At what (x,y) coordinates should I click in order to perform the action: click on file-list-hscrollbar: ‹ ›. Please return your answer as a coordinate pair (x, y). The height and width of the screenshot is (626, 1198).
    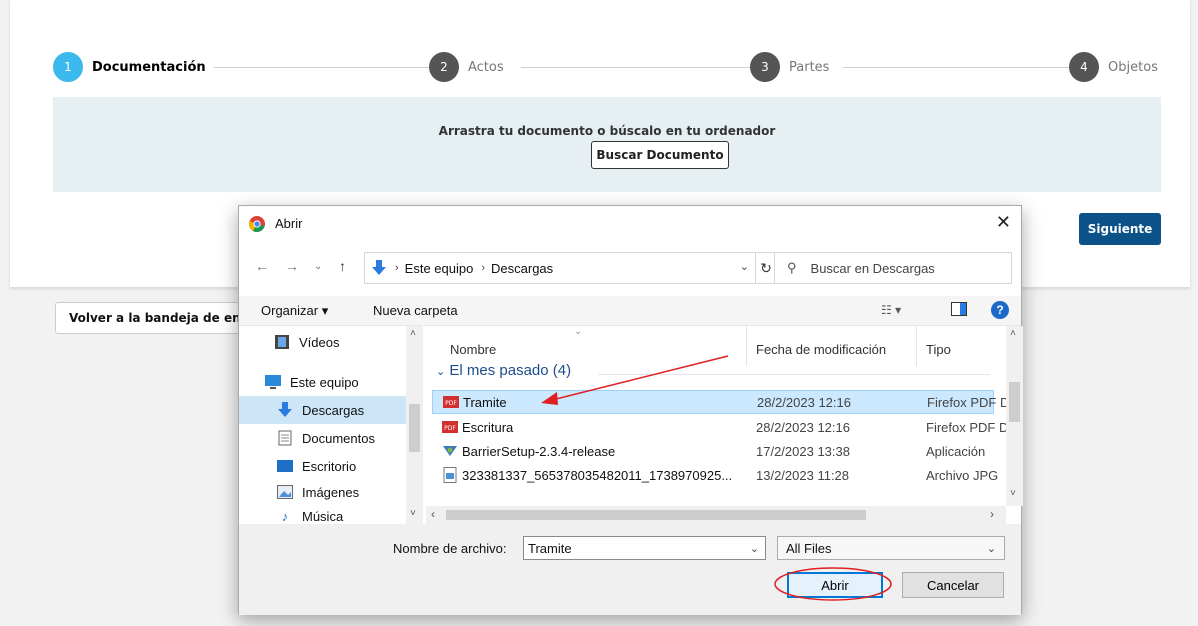
    Looking at the image, I should click on (716, 515).